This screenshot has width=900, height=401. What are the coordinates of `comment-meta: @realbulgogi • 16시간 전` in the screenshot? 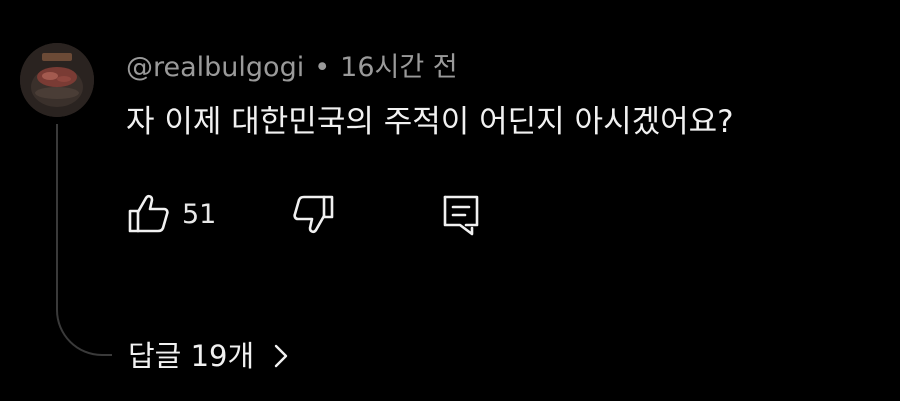 It's located at (292, 68).